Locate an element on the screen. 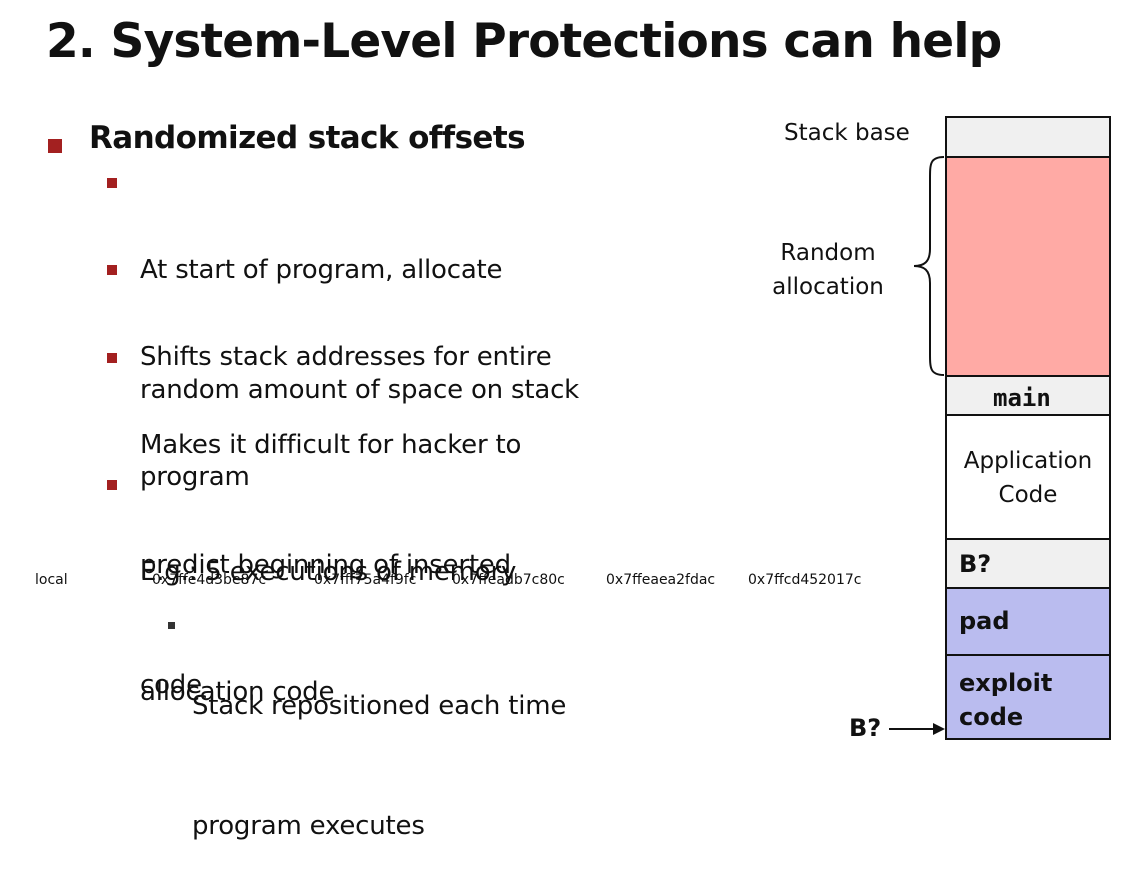 Image resolution: width=1129 pixels, height=886 pixels. pointer-label: B? is located at coordinates (865, 728).